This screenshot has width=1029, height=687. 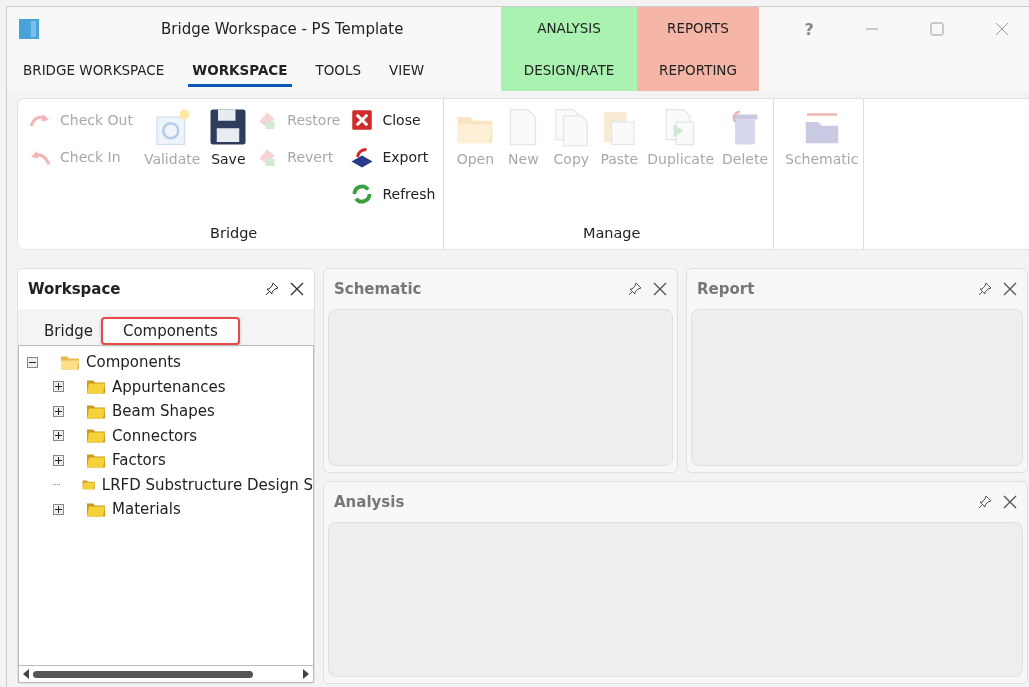 I want to click on panel-tab: Components, so click(x=170, y=331).